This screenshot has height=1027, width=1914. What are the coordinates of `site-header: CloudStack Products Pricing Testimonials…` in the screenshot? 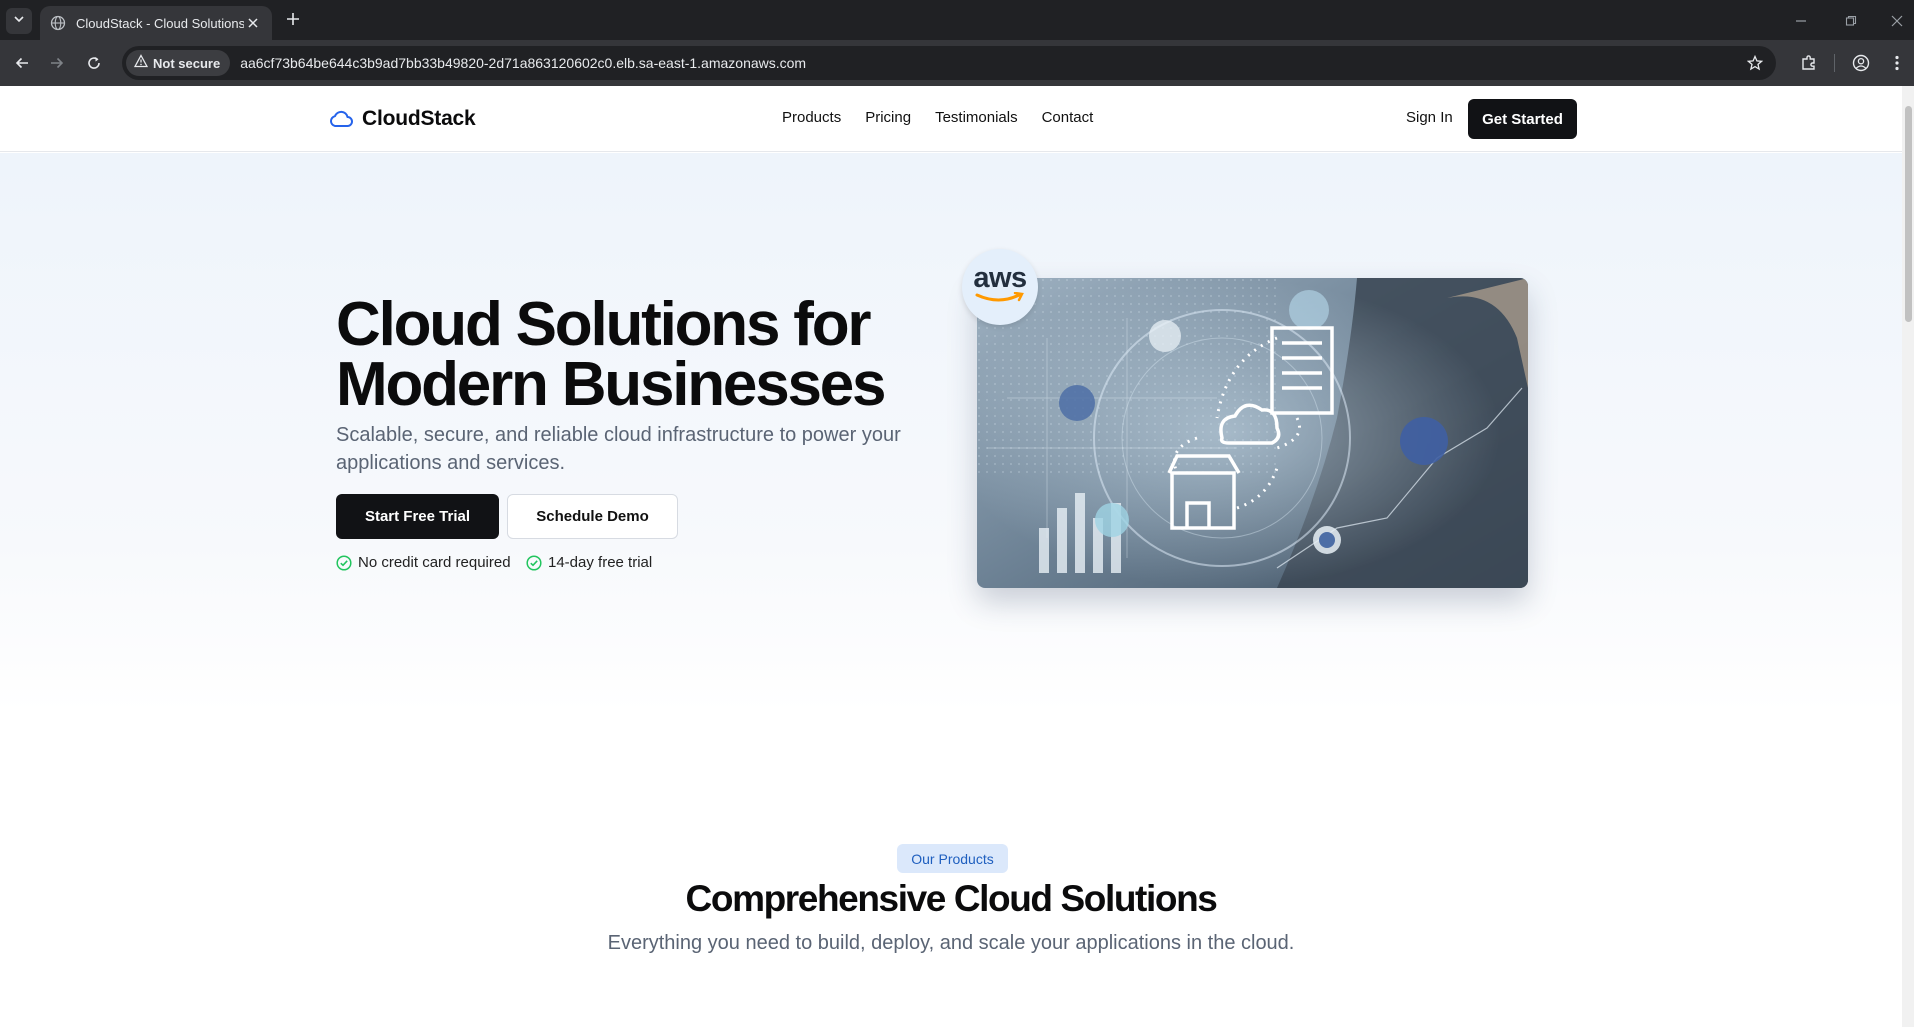 It's located at (951, 119).